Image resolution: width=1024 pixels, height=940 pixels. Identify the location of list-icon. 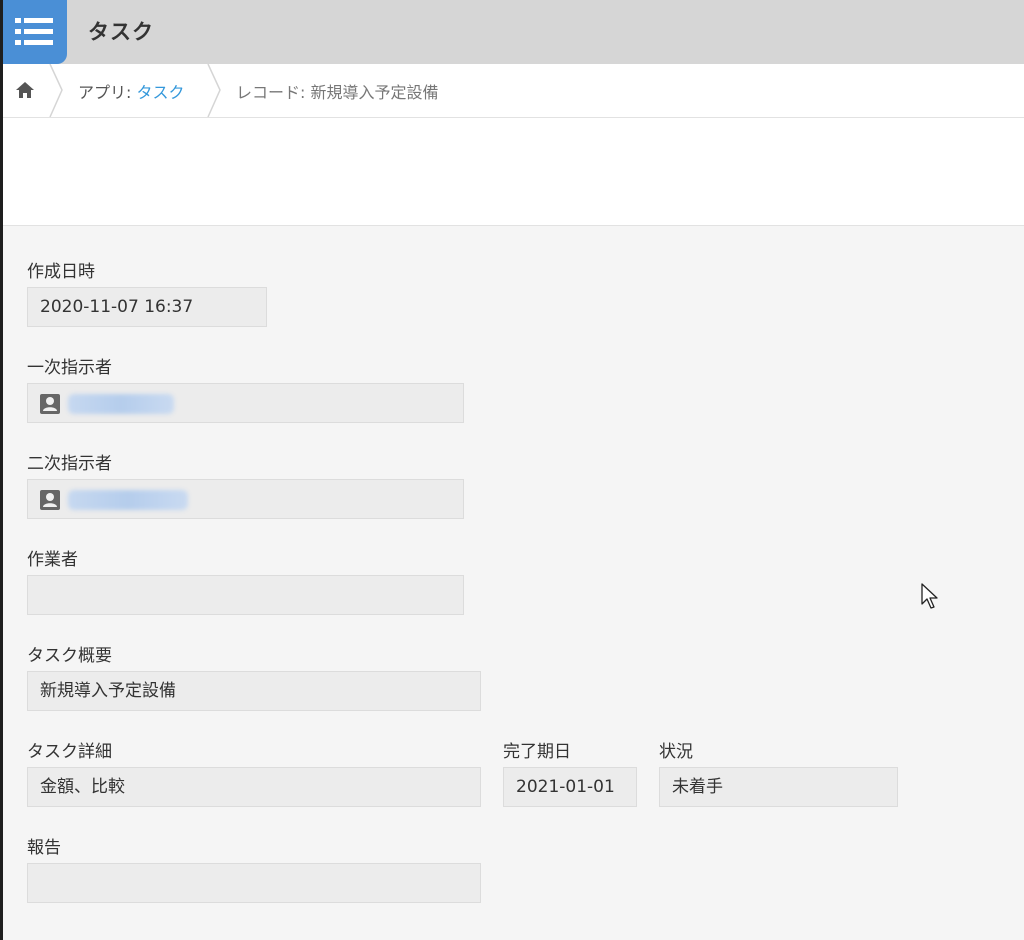
(35, 32).